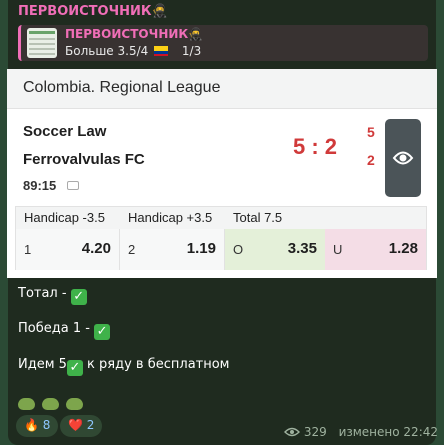  Describe the element at coordinates (31, 425) in the screenshot. I see `fire-icon: 🔥` at that location.